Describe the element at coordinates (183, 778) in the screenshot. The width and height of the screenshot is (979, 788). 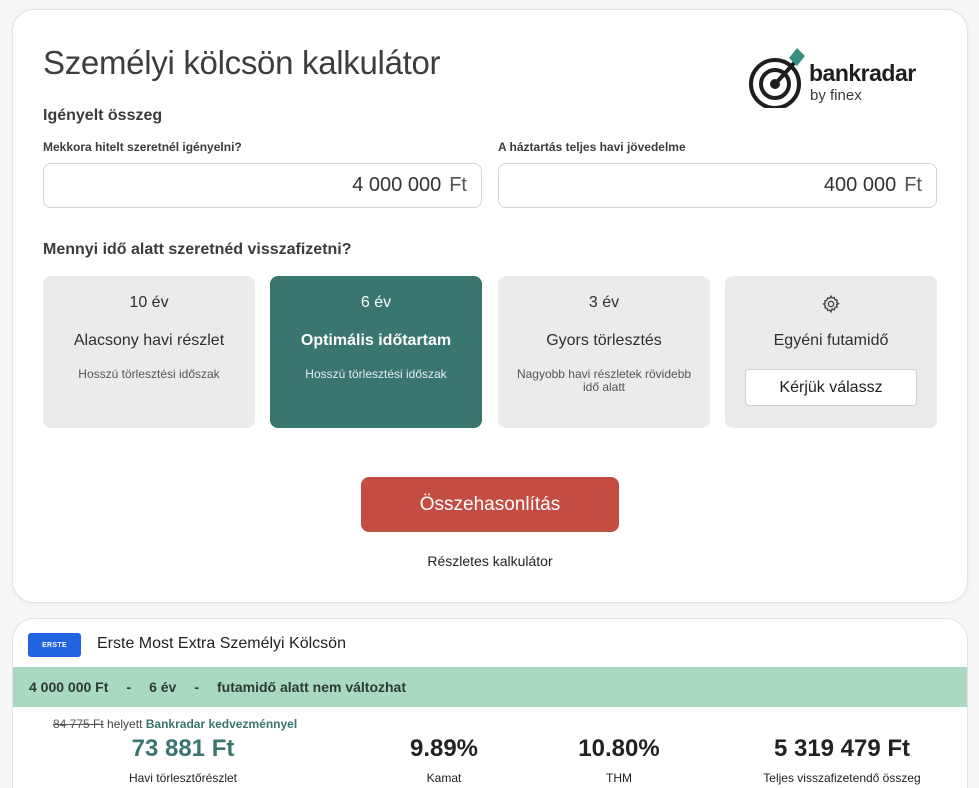
I see `monthly-payment-label: Havi törlesztőrészlet` at that location.